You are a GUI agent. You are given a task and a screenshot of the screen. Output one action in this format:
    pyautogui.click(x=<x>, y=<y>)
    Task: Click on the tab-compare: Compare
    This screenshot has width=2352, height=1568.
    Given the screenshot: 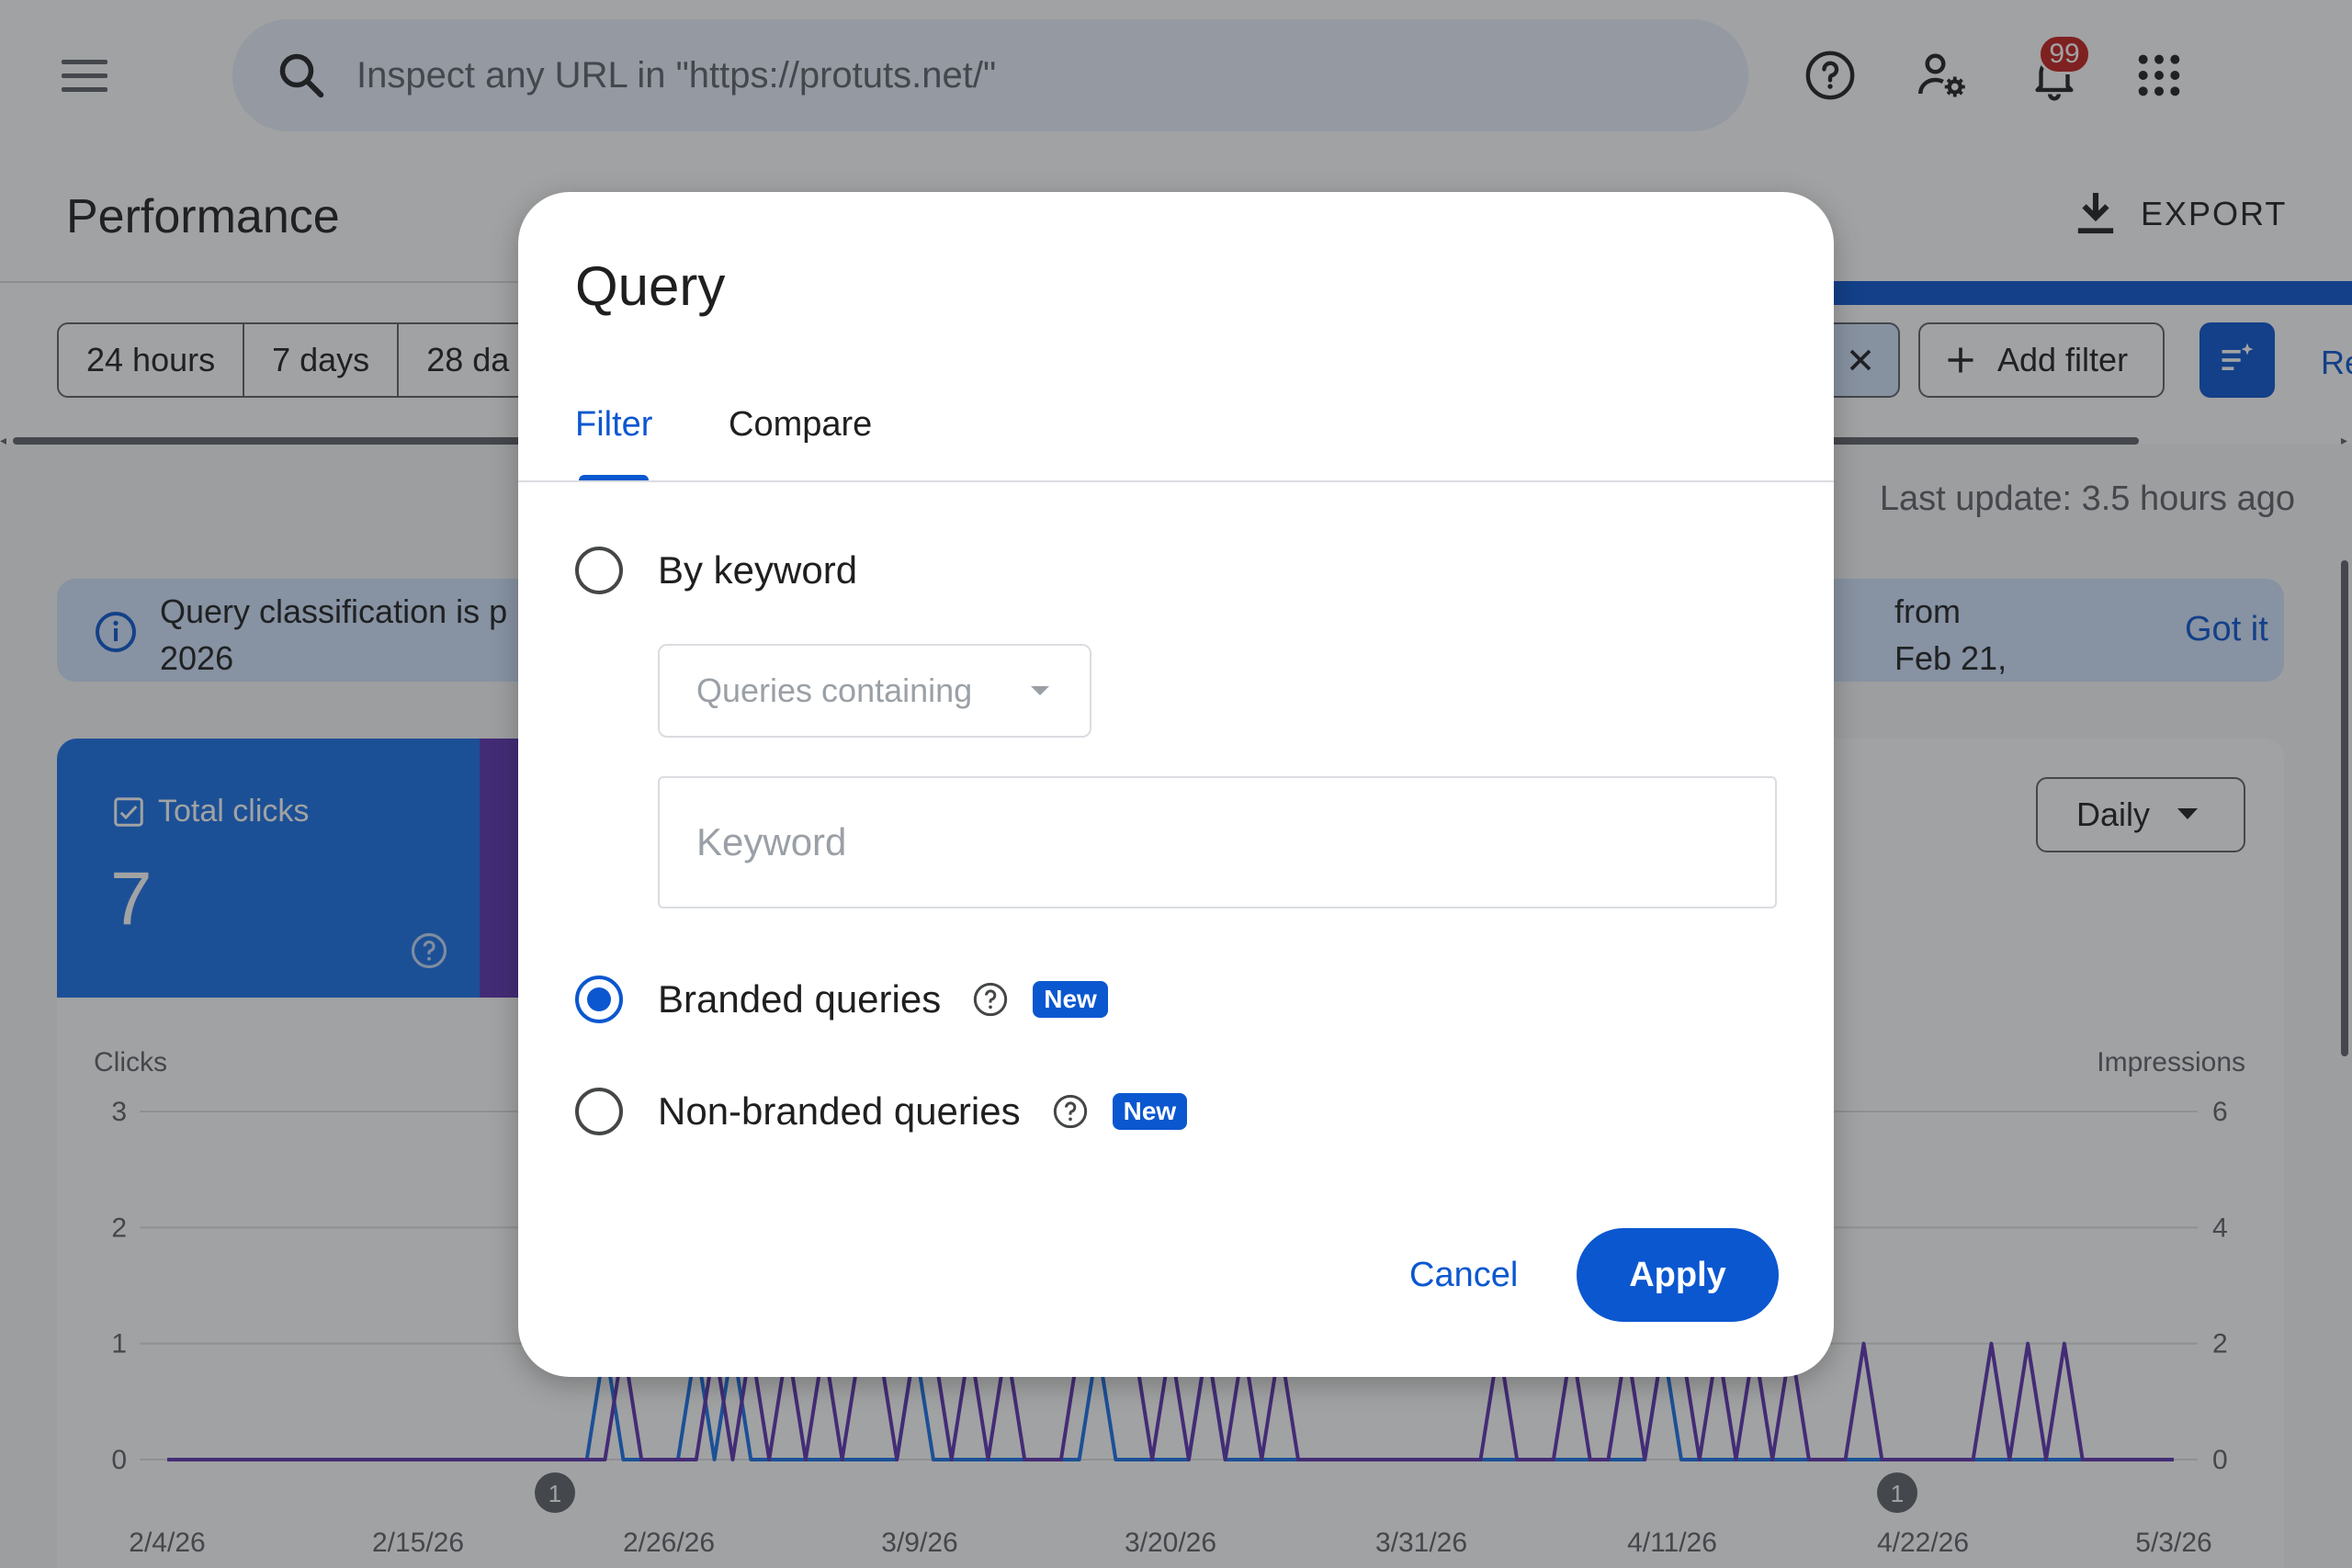 What is the action you would take?
    pyautogui.click(x=800, y=433)
    